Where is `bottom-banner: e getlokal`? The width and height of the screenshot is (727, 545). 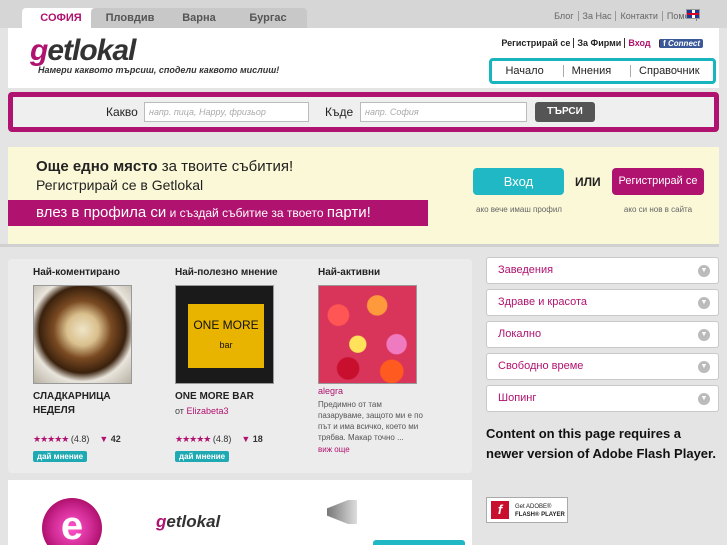
bottom-banner: e getlokal is located at coordinates (240, 512).